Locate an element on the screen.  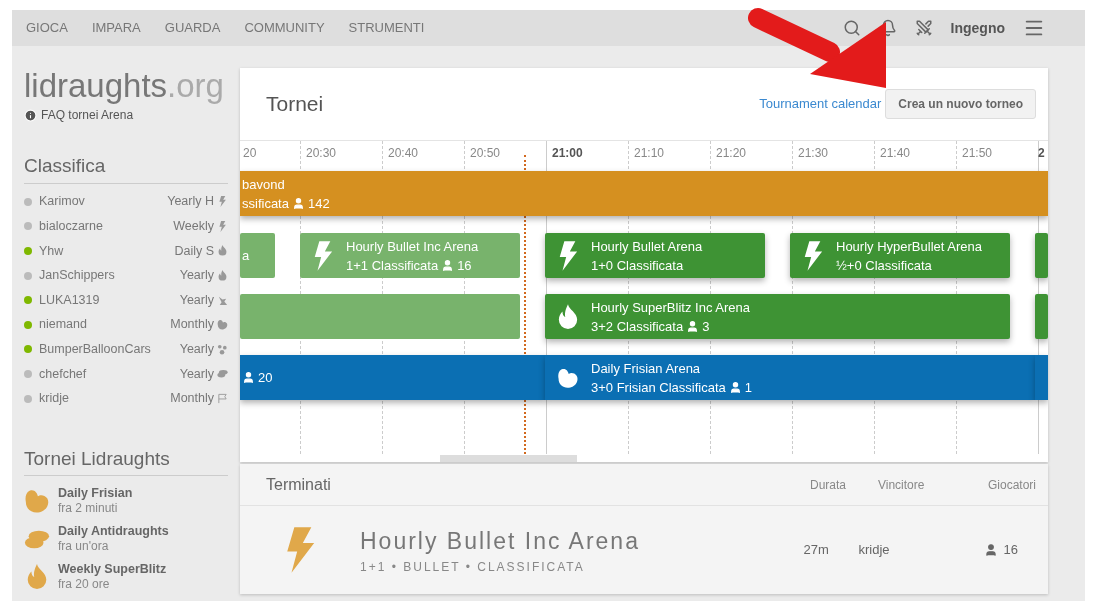
tournament-event: bavond ssificata 142 is located at coordinates (644, 193).